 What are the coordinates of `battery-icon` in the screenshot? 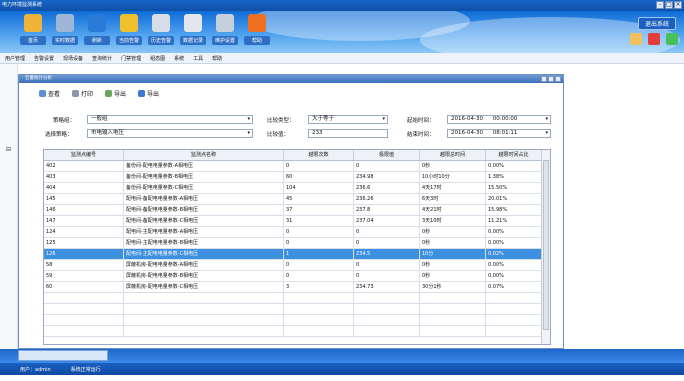 It's located at (672, 39).